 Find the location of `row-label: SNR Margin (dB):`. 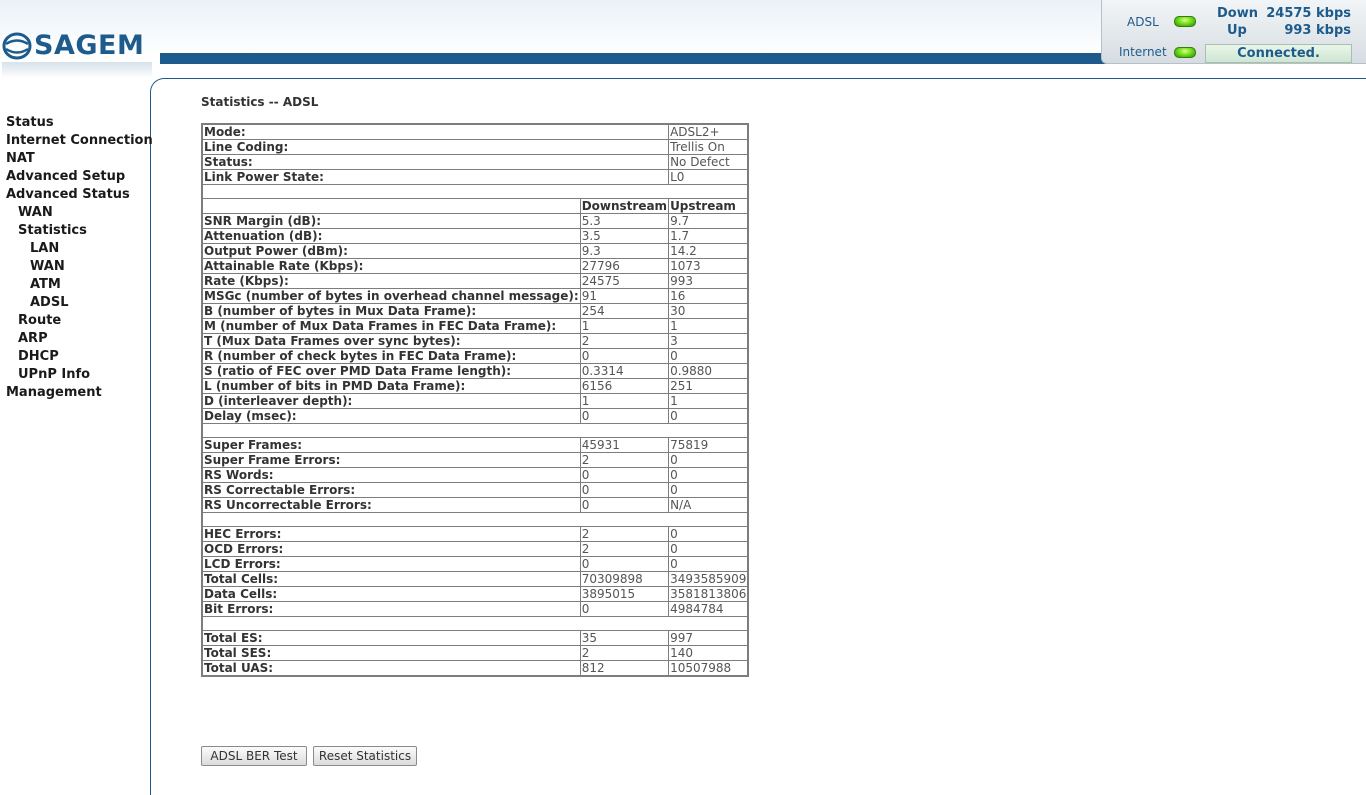

row-label: SNR Margin (dB): is located at coordinates (391, 221).